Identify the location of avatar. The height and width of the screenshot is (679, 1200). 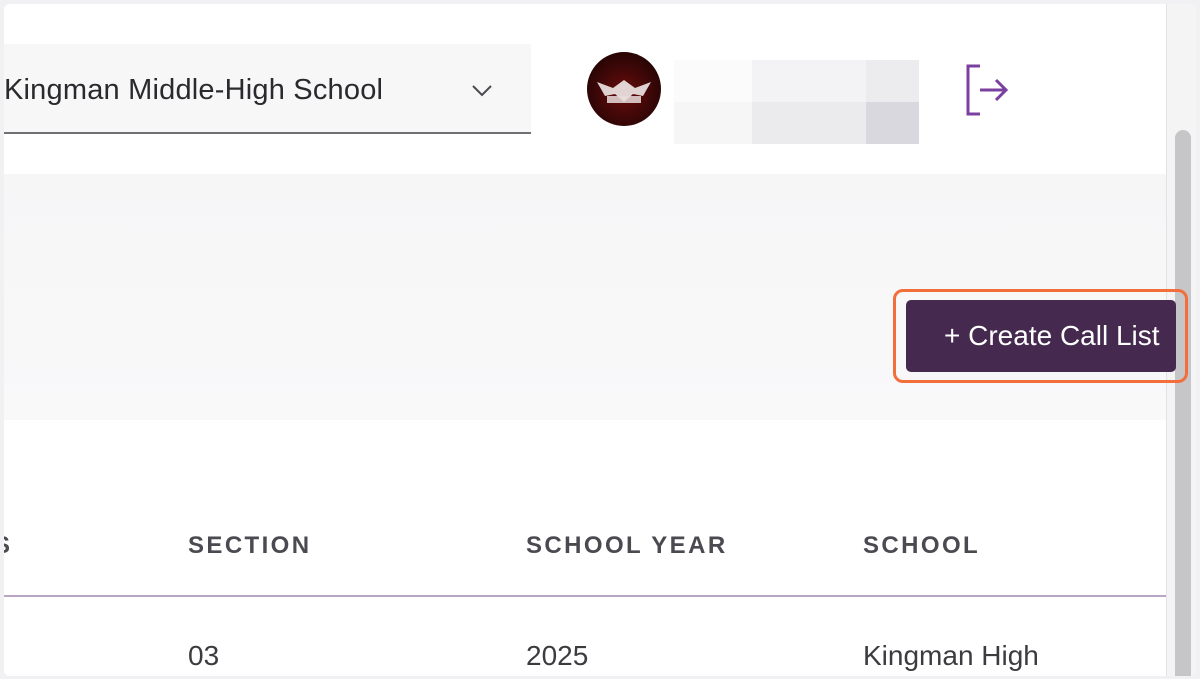
(624, 89).